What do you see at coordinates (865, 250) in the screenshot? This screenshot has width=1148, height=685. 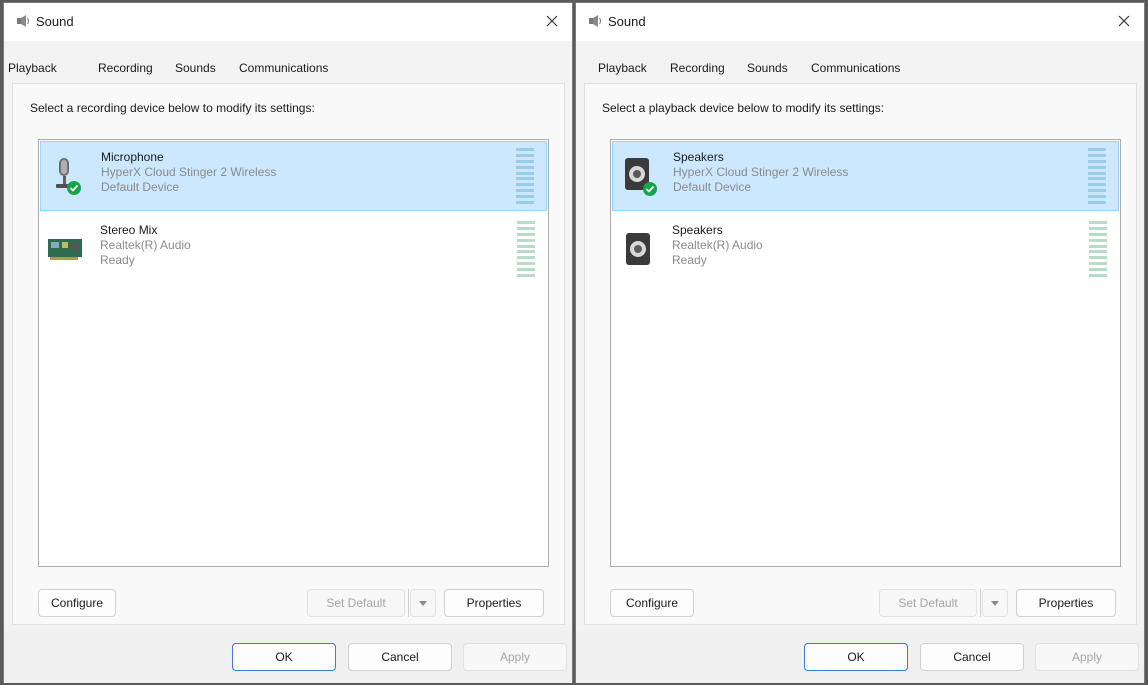 I see `device-item-speakers-realtek: Speakers Realtek(R) Audio Ready` at bounding box center [865, 250].